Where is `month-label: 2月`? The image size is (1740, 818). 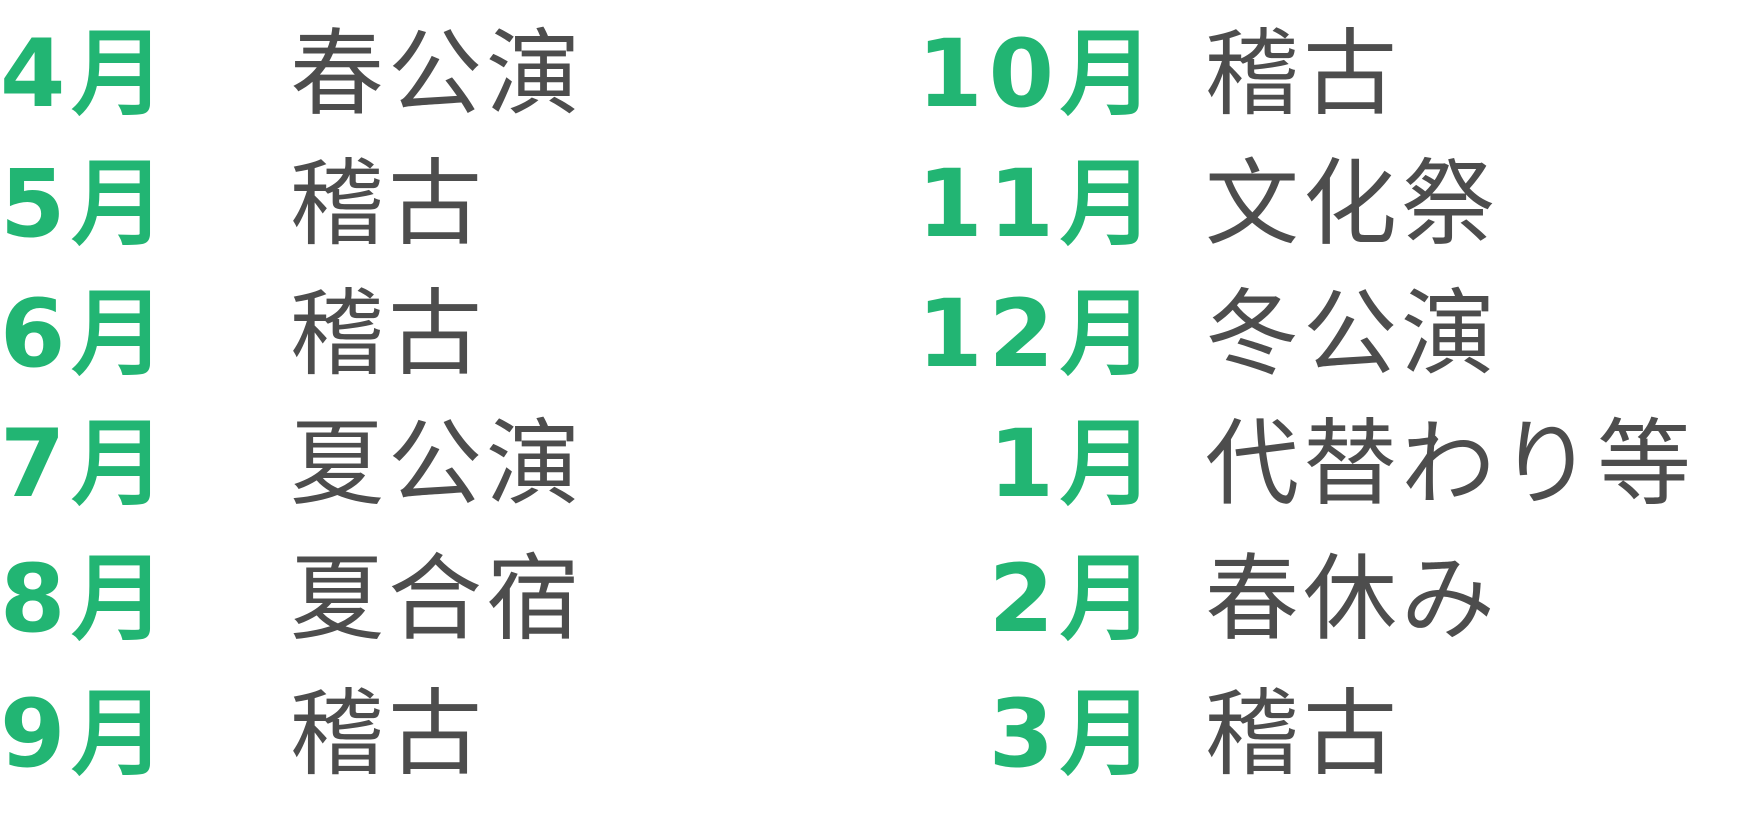 month-label: 2月 is located at coordinates (1074, 599).